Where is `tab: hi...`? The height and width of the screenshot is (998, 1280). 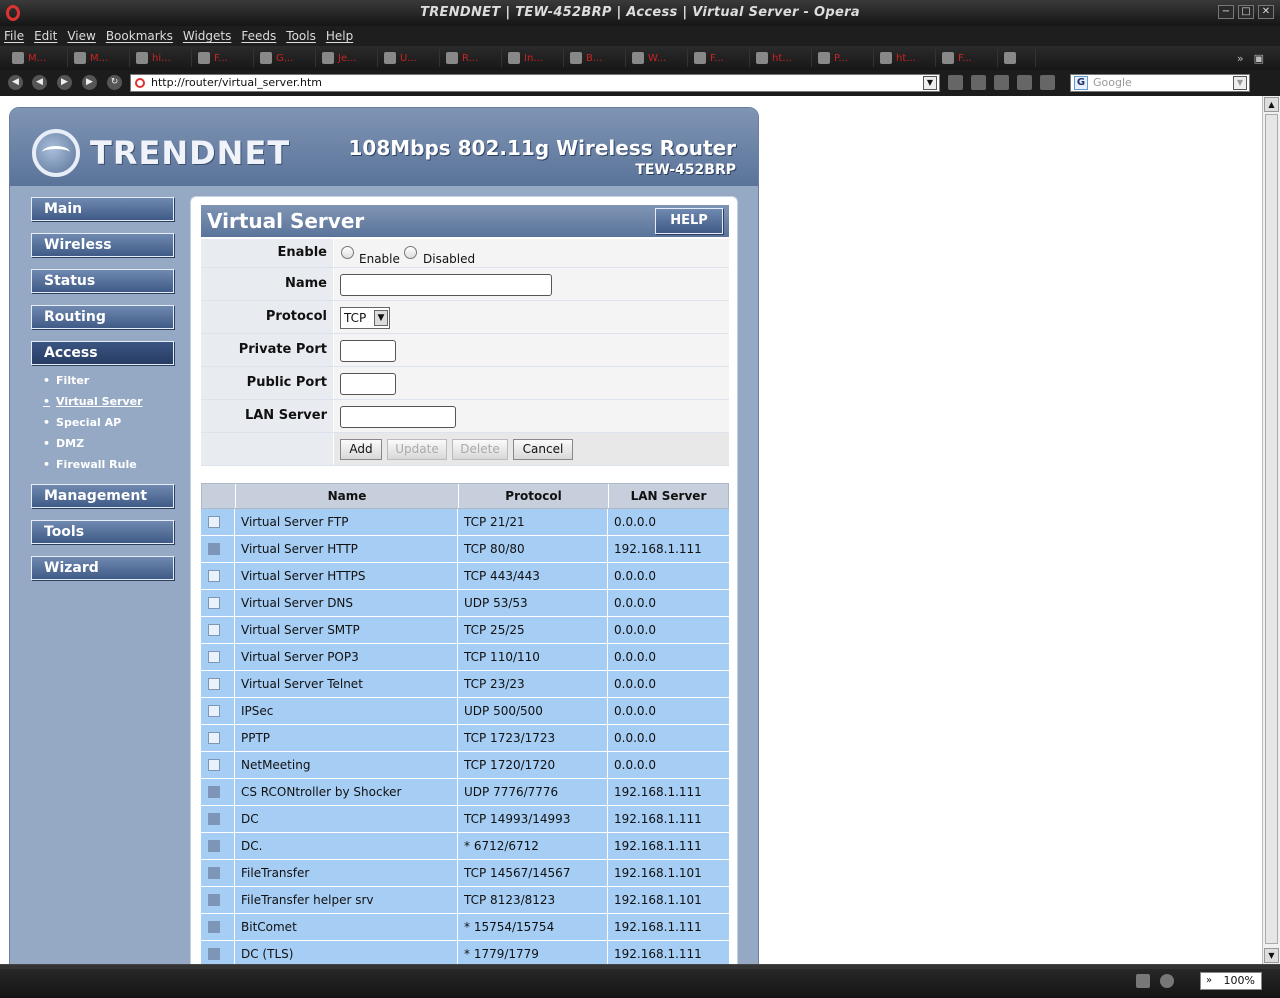 tab: hi... is located at coordinates (162, 58).